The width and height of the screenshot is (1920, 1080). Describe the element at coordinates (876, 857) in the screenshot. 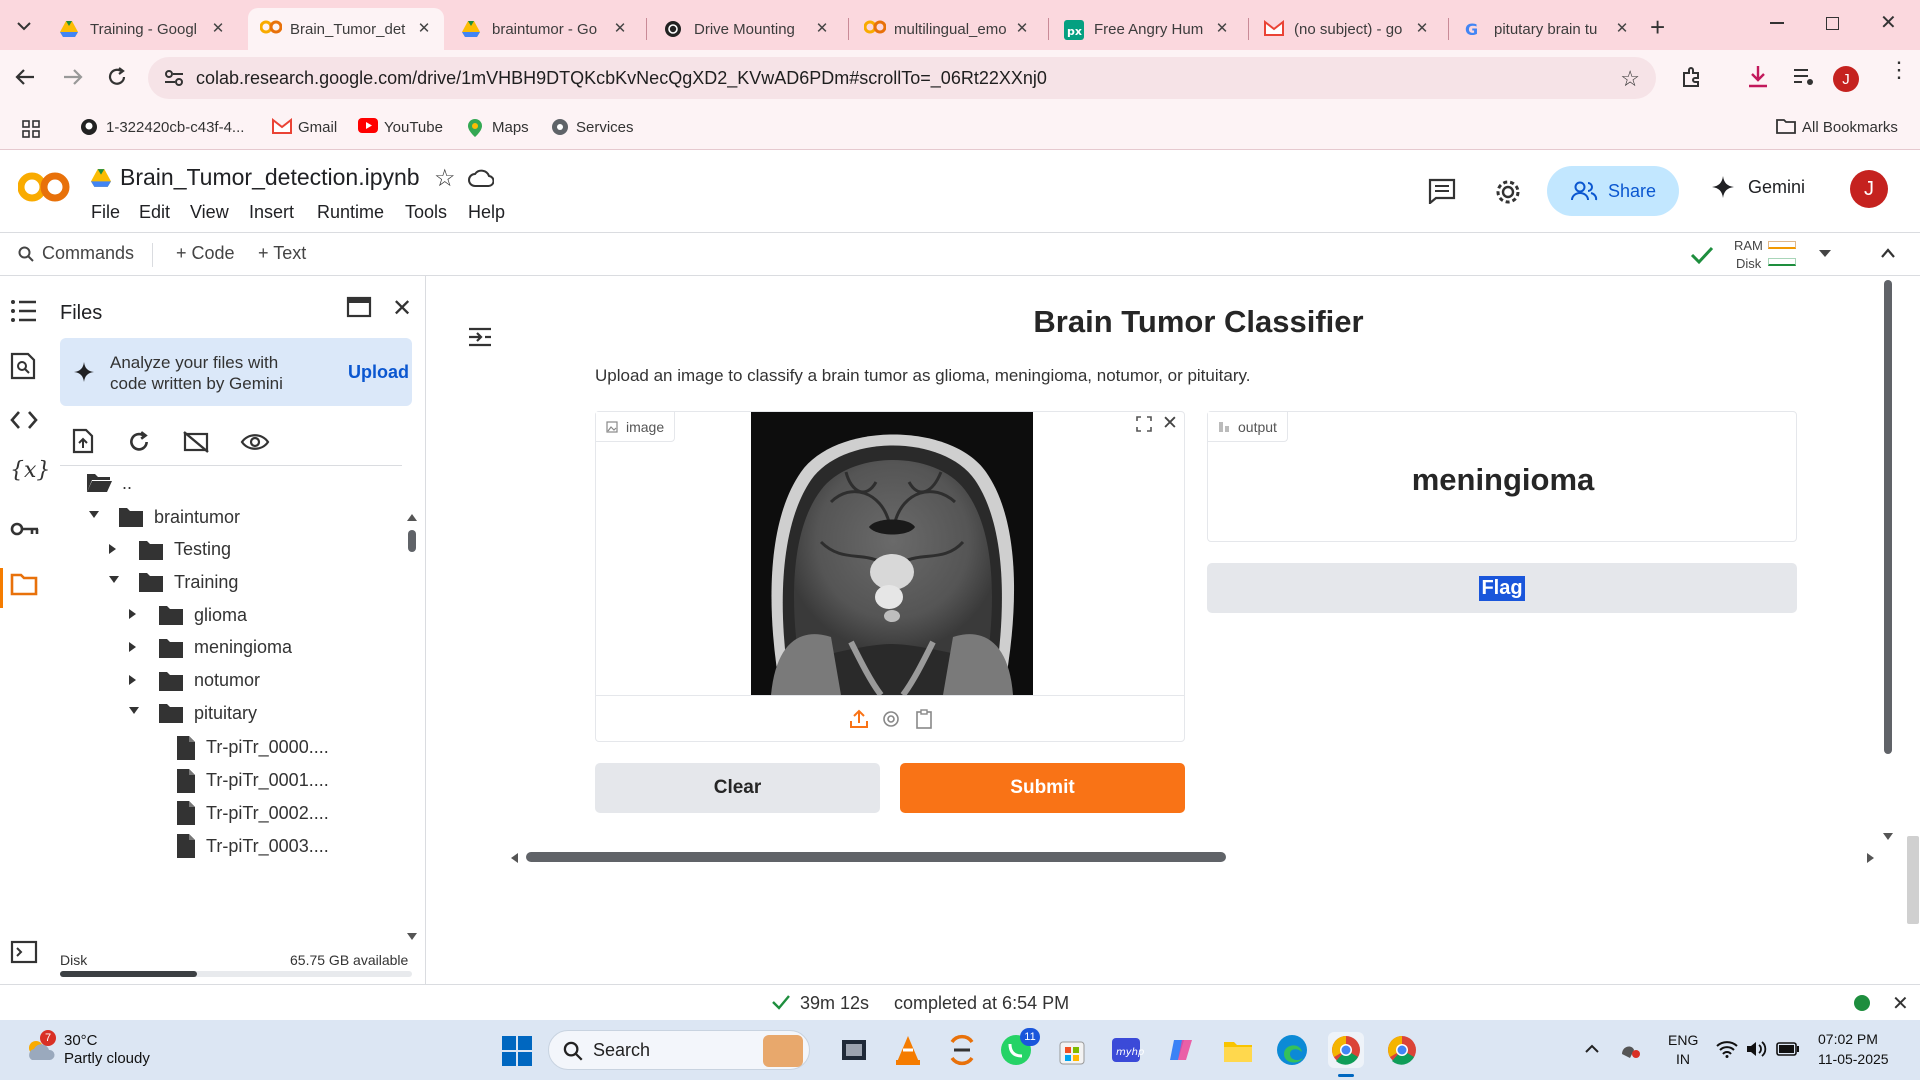

I see `h-scrollbar-thumb` at that location.